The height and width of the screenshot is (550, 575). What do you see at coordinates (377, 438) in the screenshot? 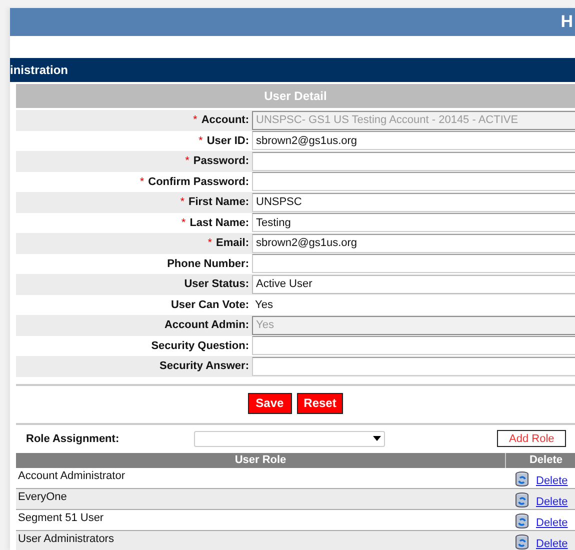
I see `dropdown-caret-icon` at bounding box center [377, 438].